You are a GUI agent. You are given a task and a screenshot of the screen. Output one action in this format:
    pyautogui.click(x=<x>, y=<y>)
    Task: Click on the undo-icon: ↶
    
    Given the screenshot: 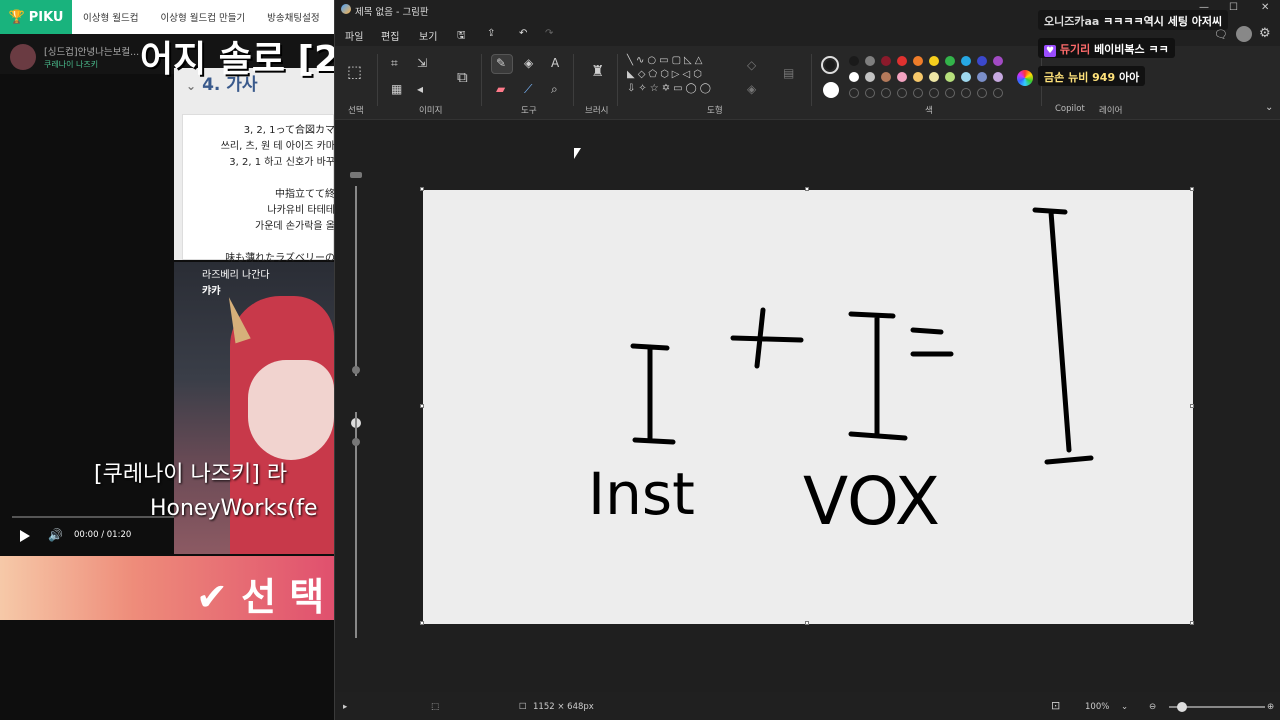 What is the action you would take?
    pyautogui.click(x=523, y=33)
    